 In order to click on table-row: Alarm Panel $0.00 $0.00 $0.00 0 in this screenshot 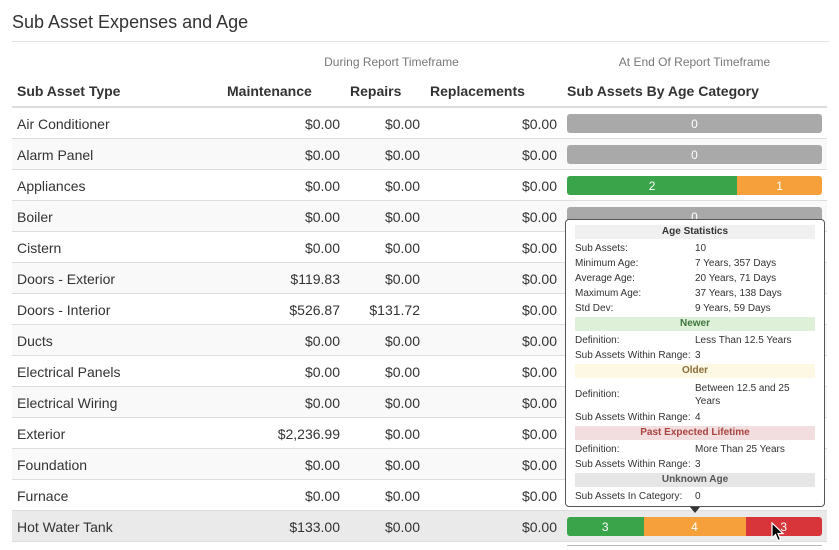, I will do `click(419, 154)`.